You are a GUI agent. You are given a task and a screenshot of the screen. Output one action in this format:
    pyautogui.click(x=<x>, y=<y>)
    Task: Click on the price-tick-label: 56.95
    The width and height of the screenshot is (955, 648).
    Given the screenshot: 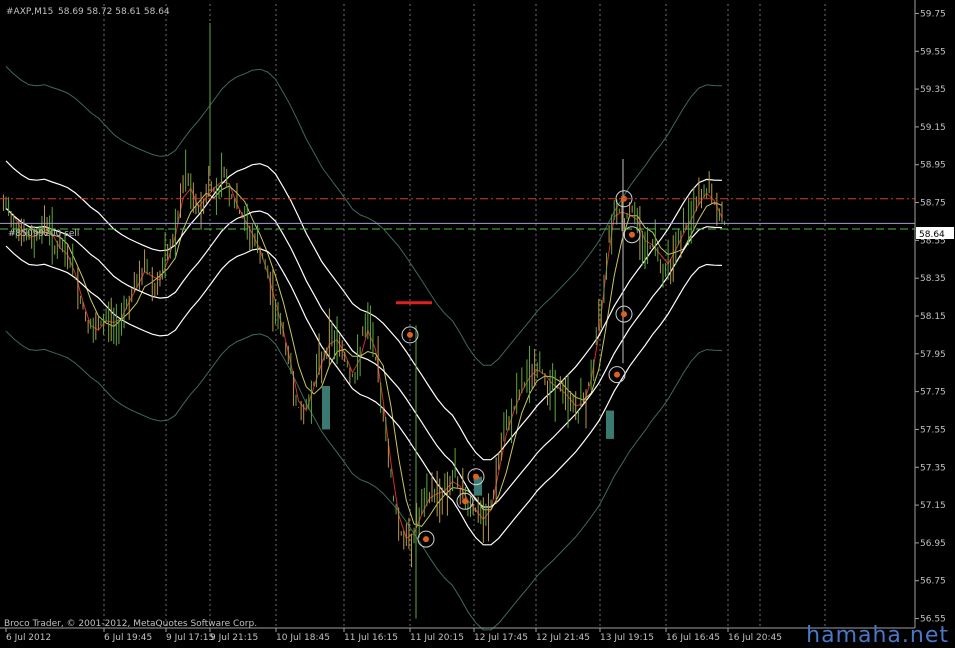 What is the action you would take?
    pyautogui.click(x=933, y=544)
    